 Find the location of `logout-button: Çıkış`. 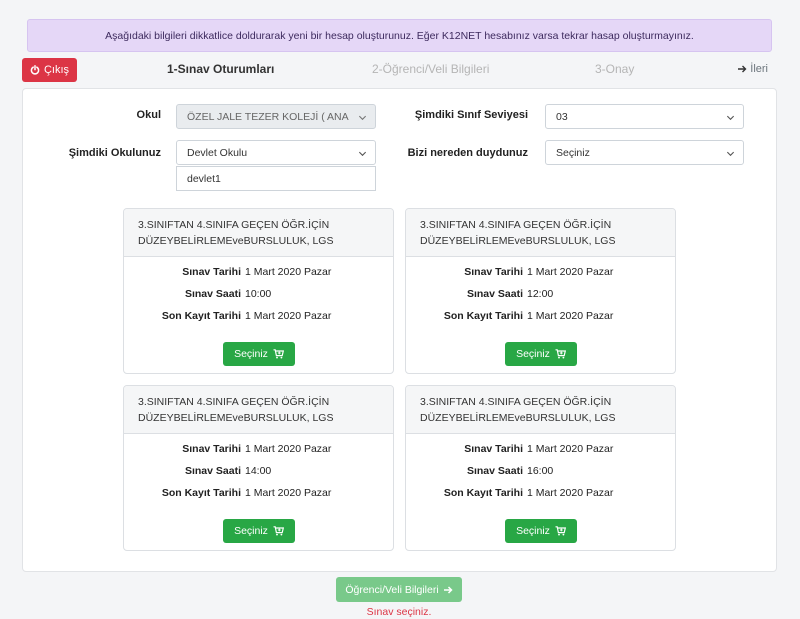

logout-button: Çıkış is located at coordinates (49, 70).